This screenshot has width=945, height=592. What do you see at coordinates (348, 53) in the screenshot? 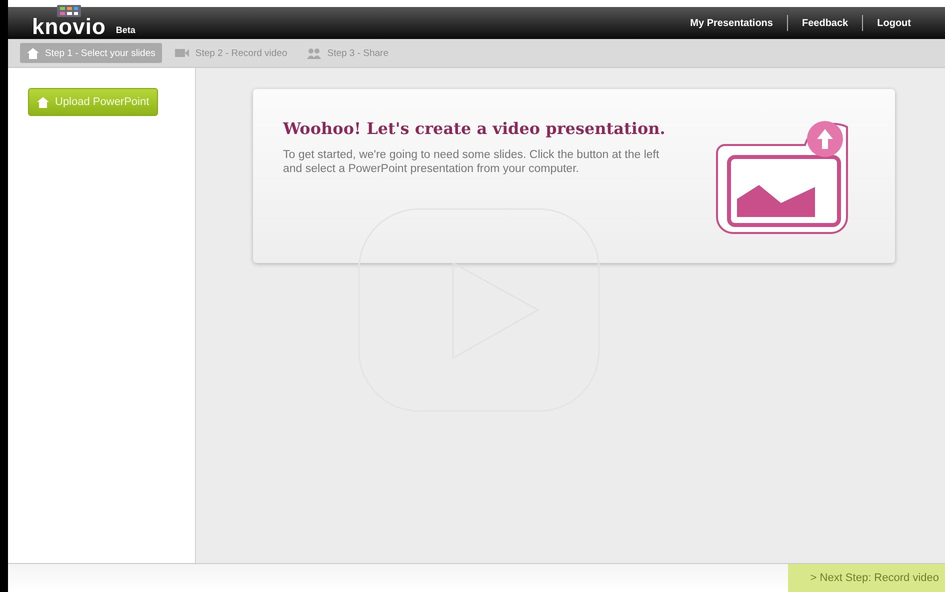
I see `step-tab: Step 3 - Share` at bounding box center [348, 53].